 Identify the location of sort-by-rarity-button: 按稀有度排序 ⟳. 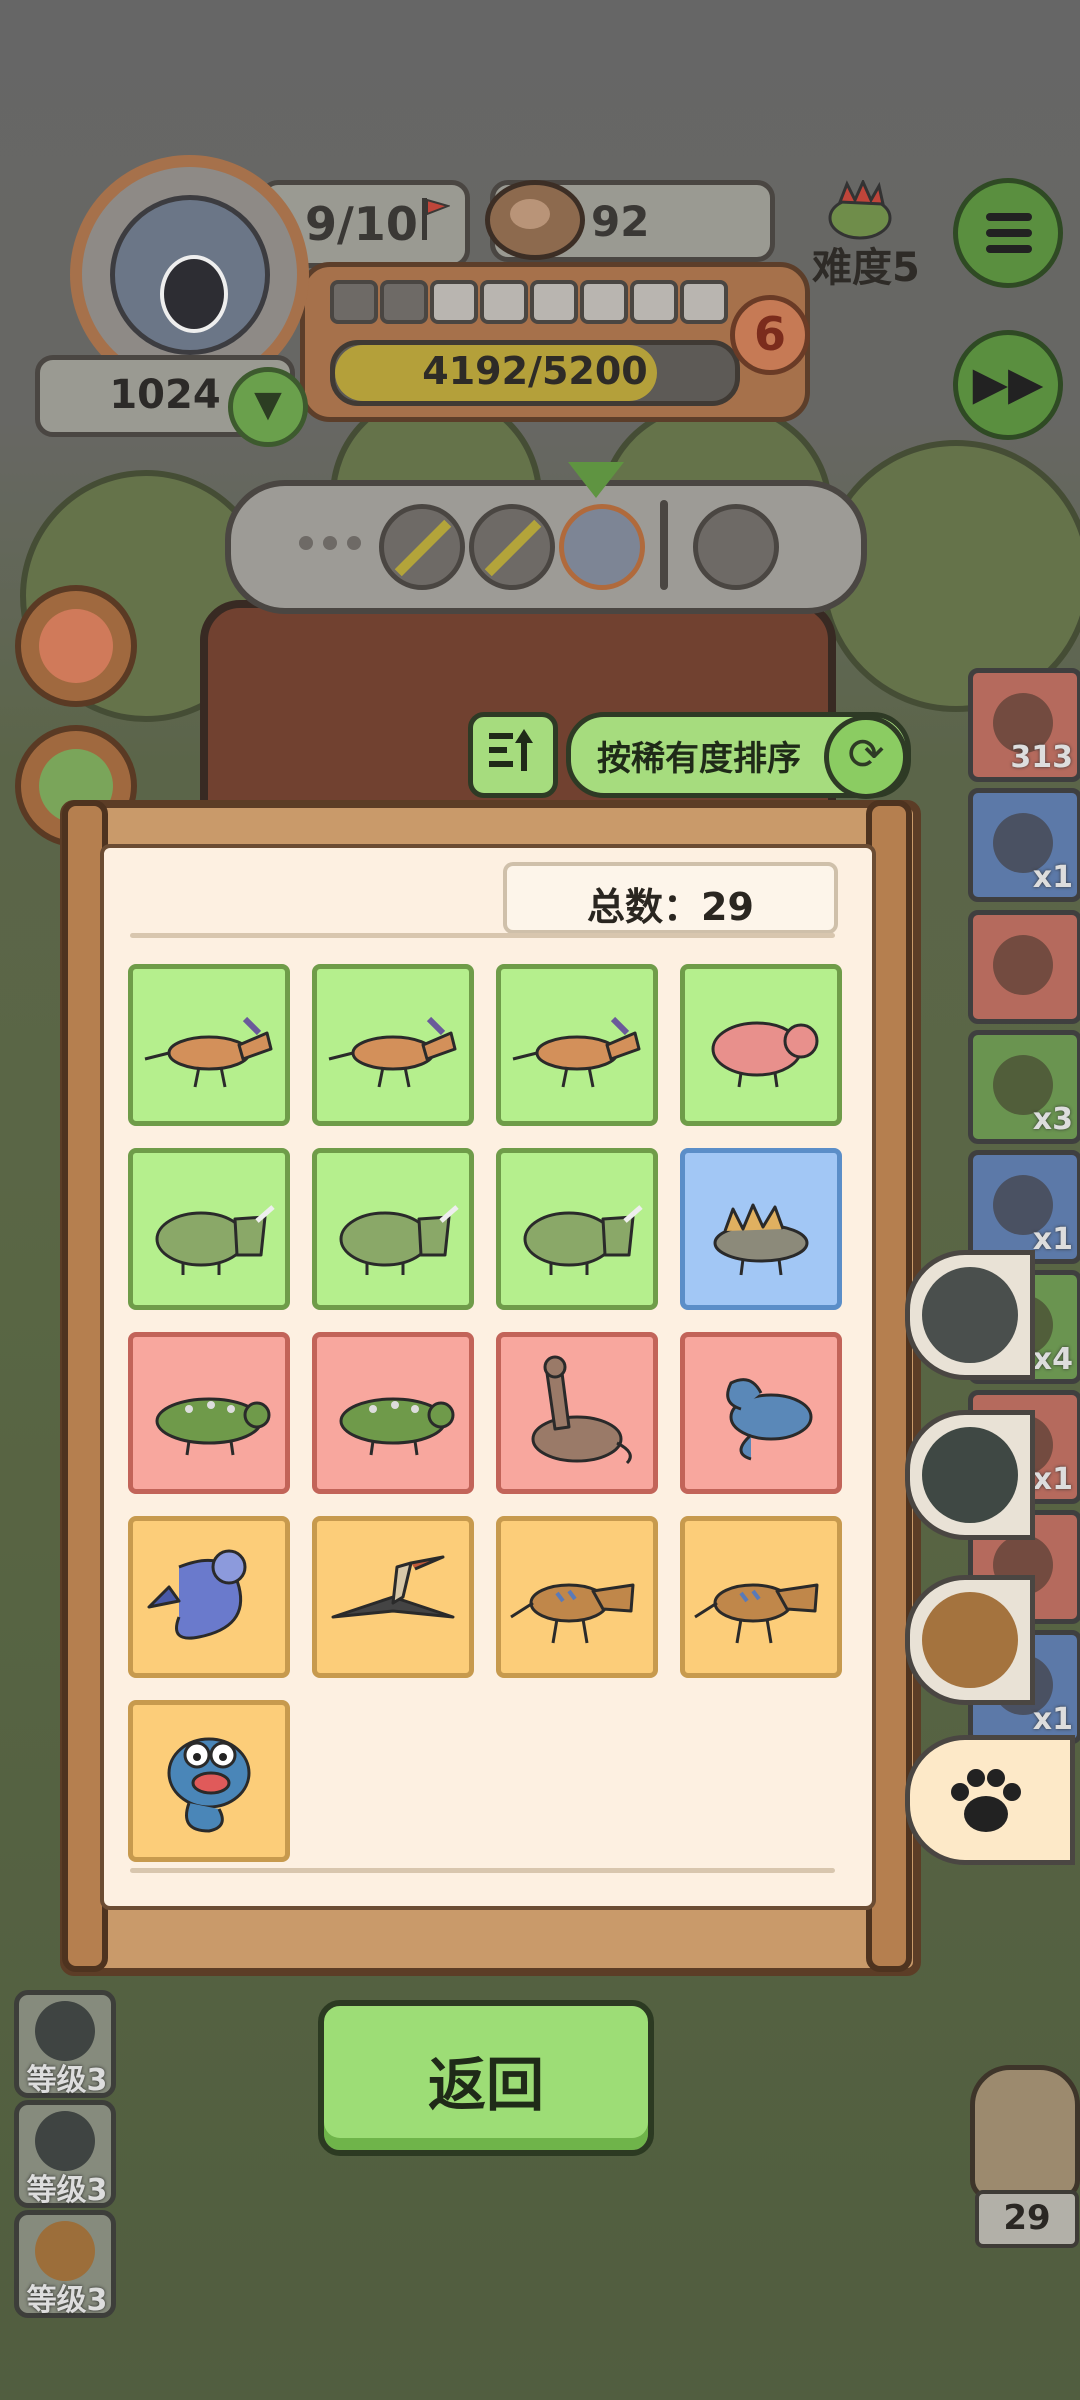
(738, 755).